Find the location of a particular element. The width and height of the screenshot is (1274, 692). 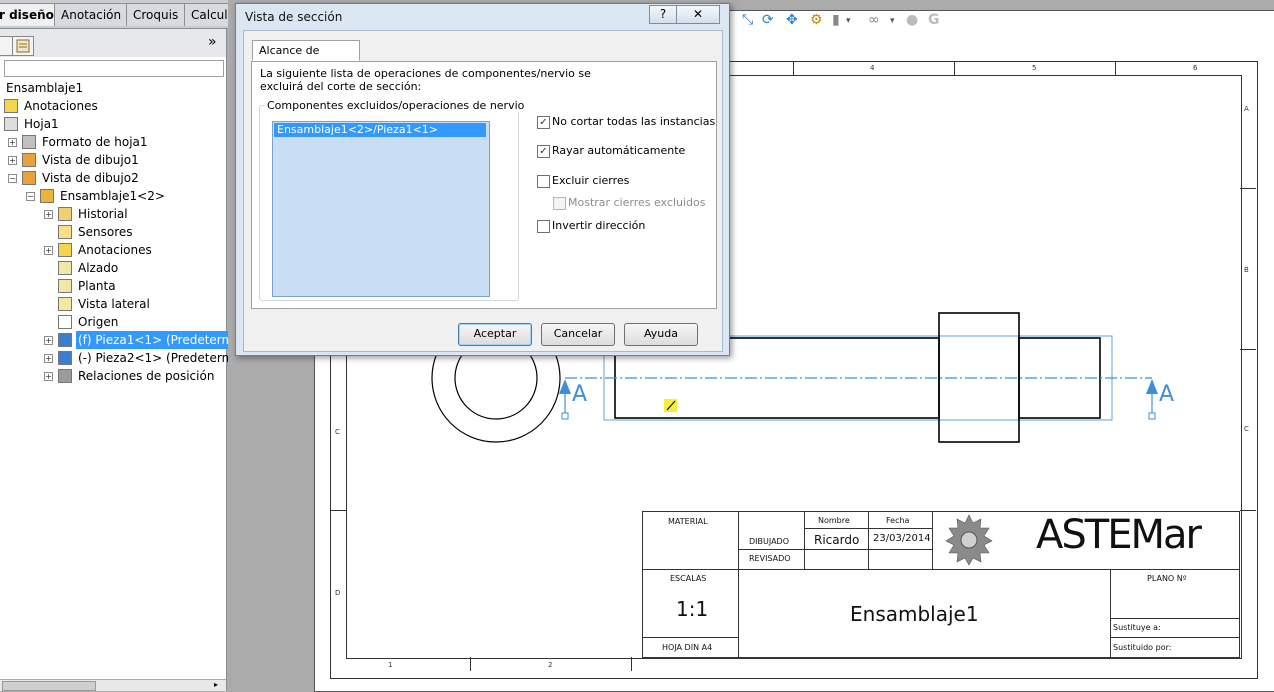

section-label-right: A is located at coordinates (1167, 394).